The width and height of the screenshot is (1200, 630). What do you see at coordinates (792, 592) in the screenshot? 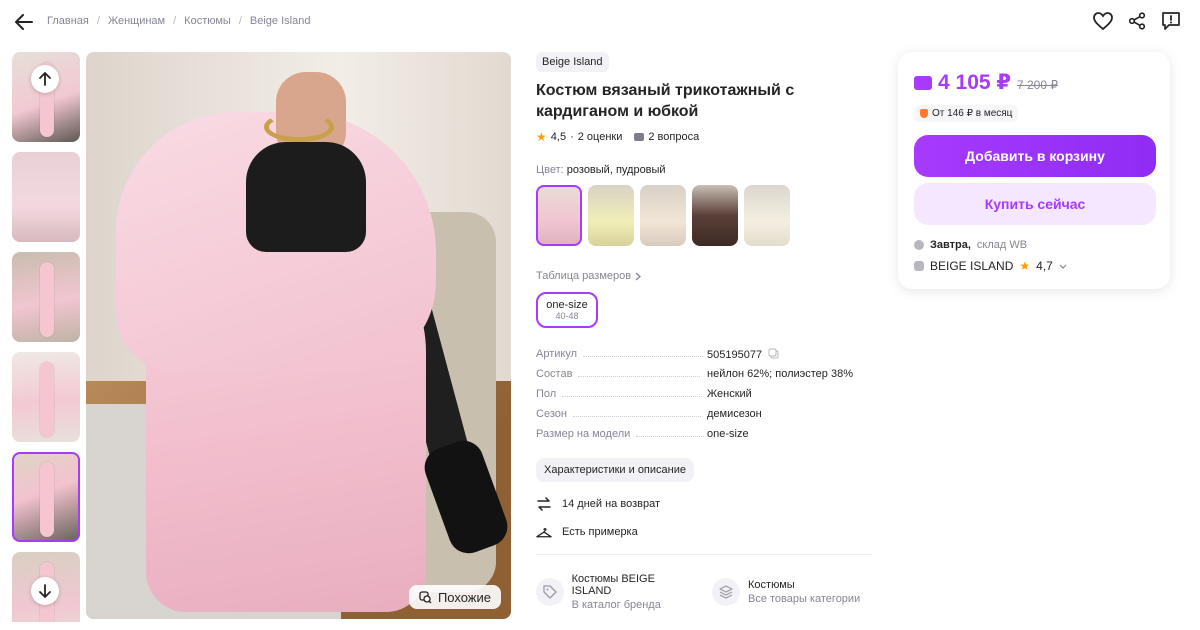
I see `category-catalog-link: Костюмы Все товары категории` at bounding box center [792, 592].